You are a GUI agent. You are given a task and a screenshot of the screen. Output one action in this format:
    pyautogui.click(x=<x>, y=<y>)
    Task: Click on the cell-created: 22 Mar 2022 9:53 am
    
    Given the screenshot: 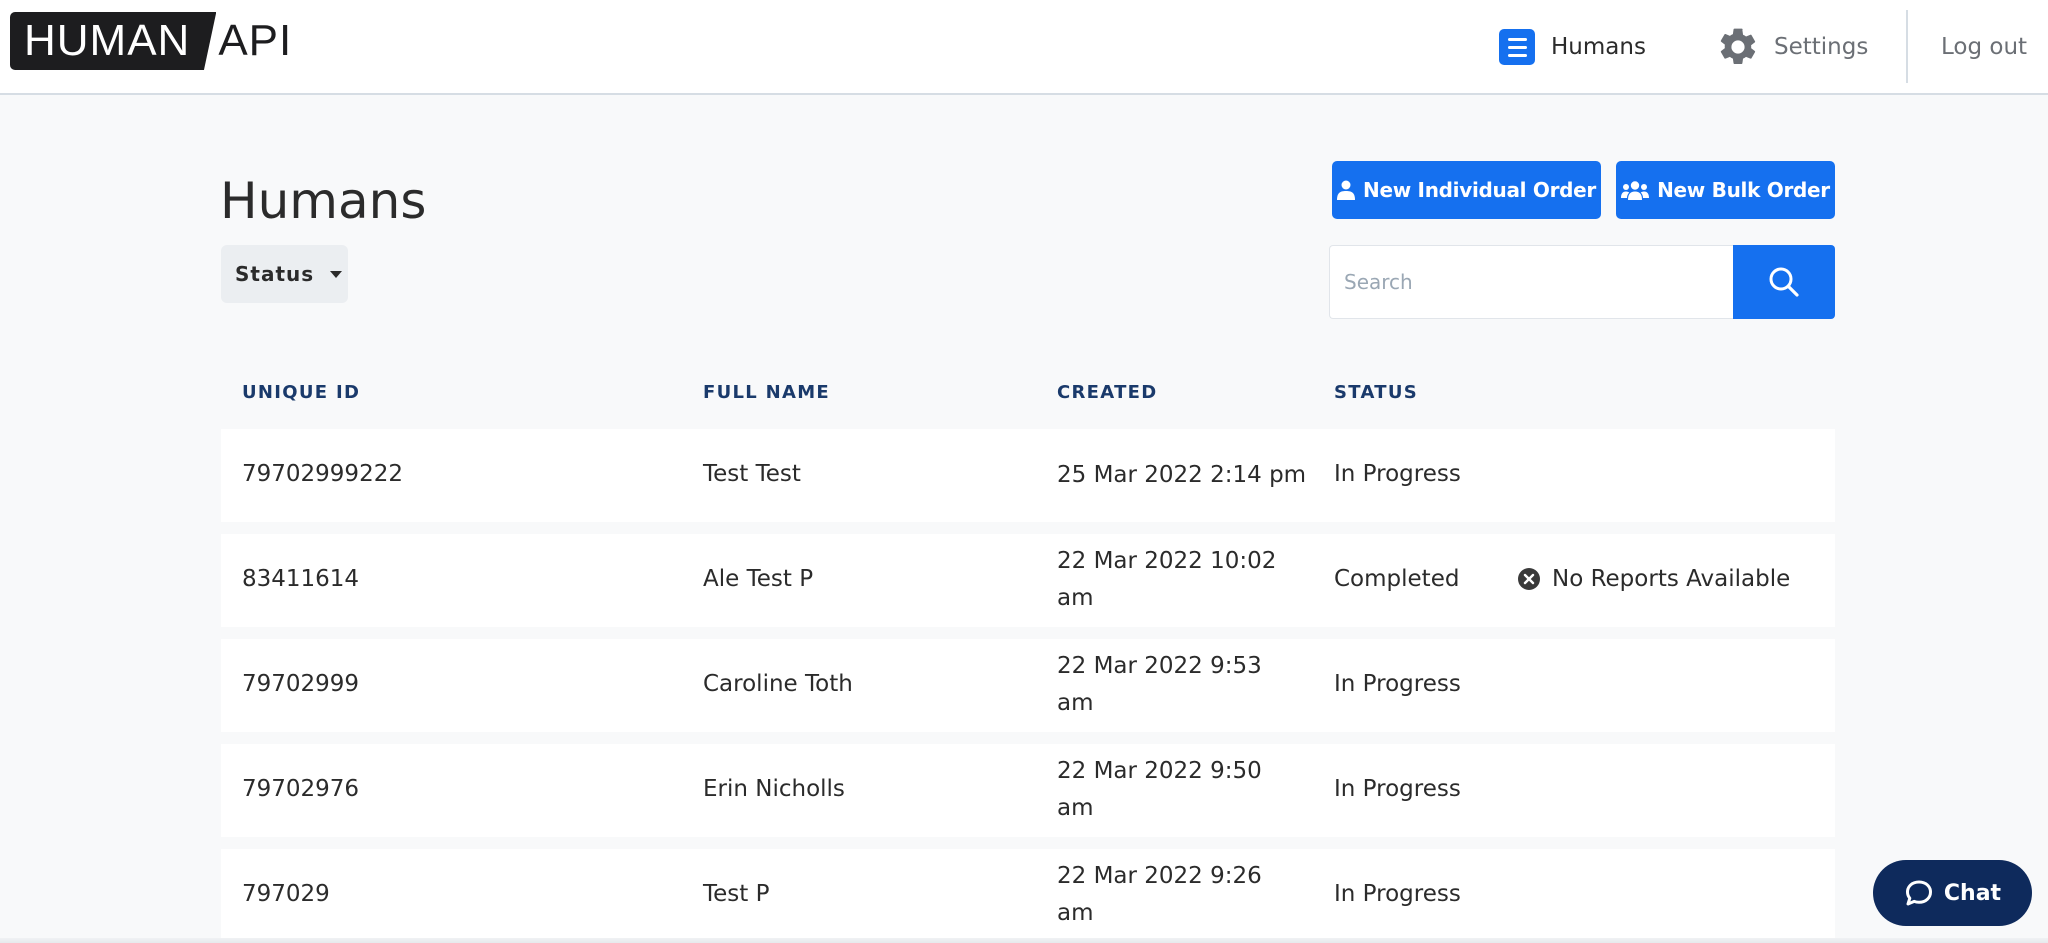 What is the action you would take?
    pyautogui.click(x=1159, y=684)
    